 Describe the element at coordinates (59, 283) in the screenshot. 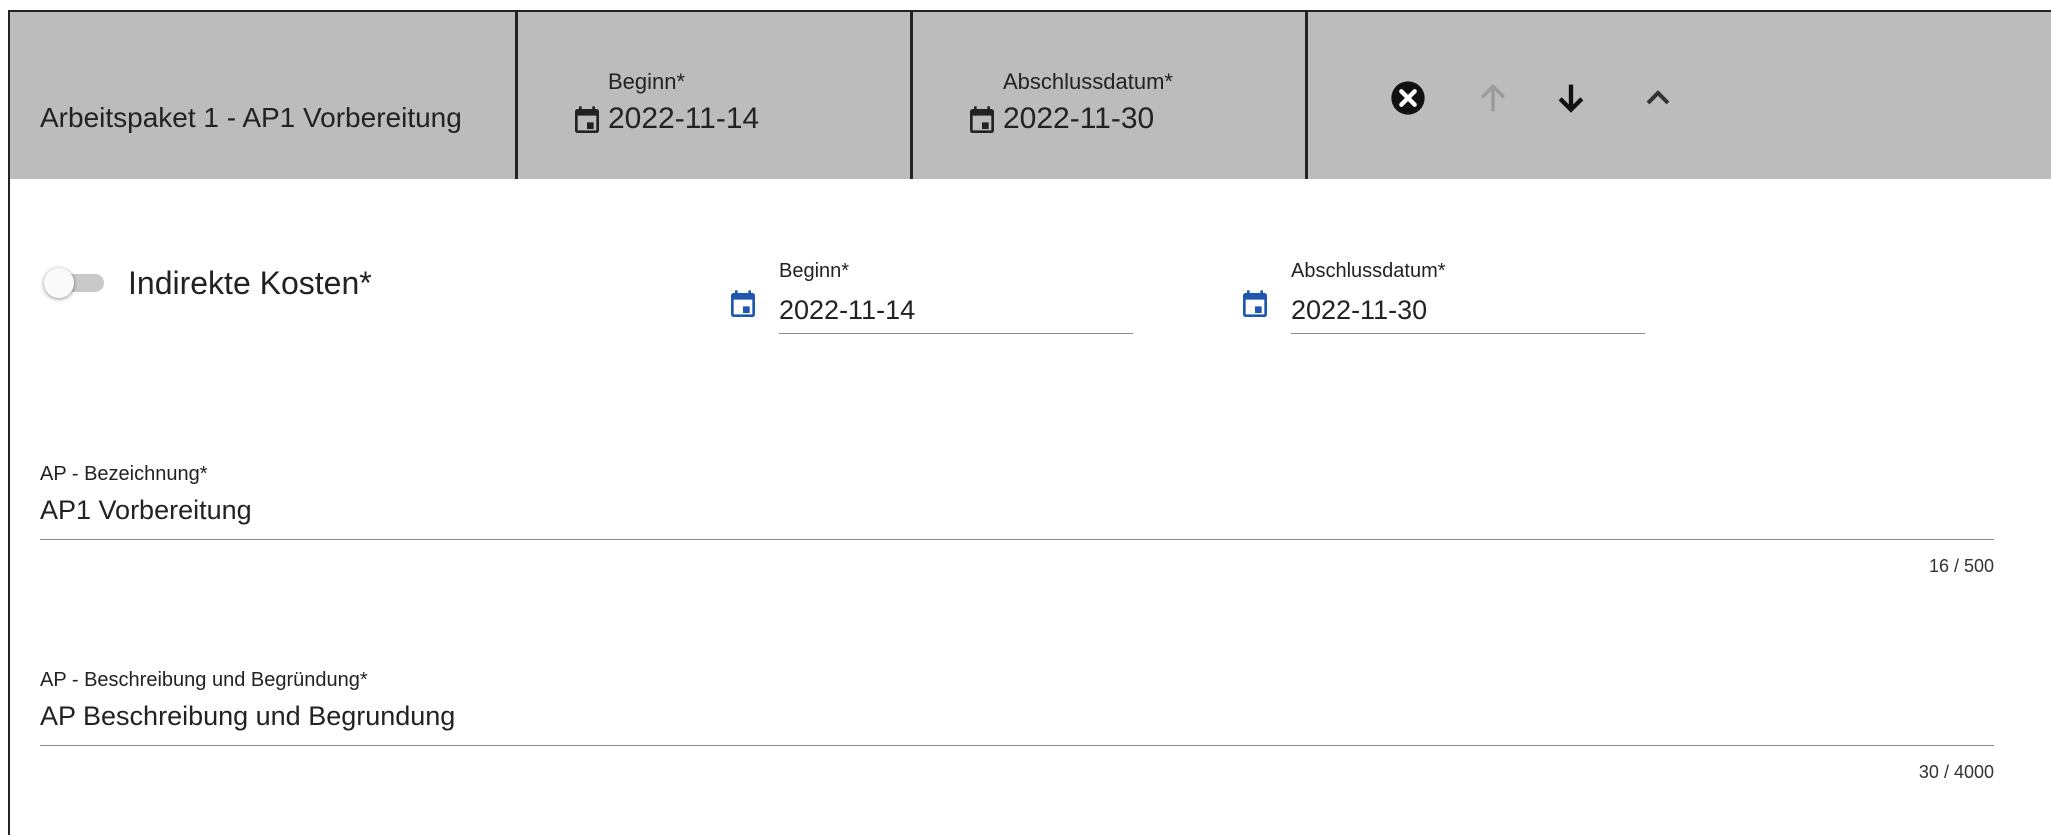

I see `toggle-thumb` at that location.